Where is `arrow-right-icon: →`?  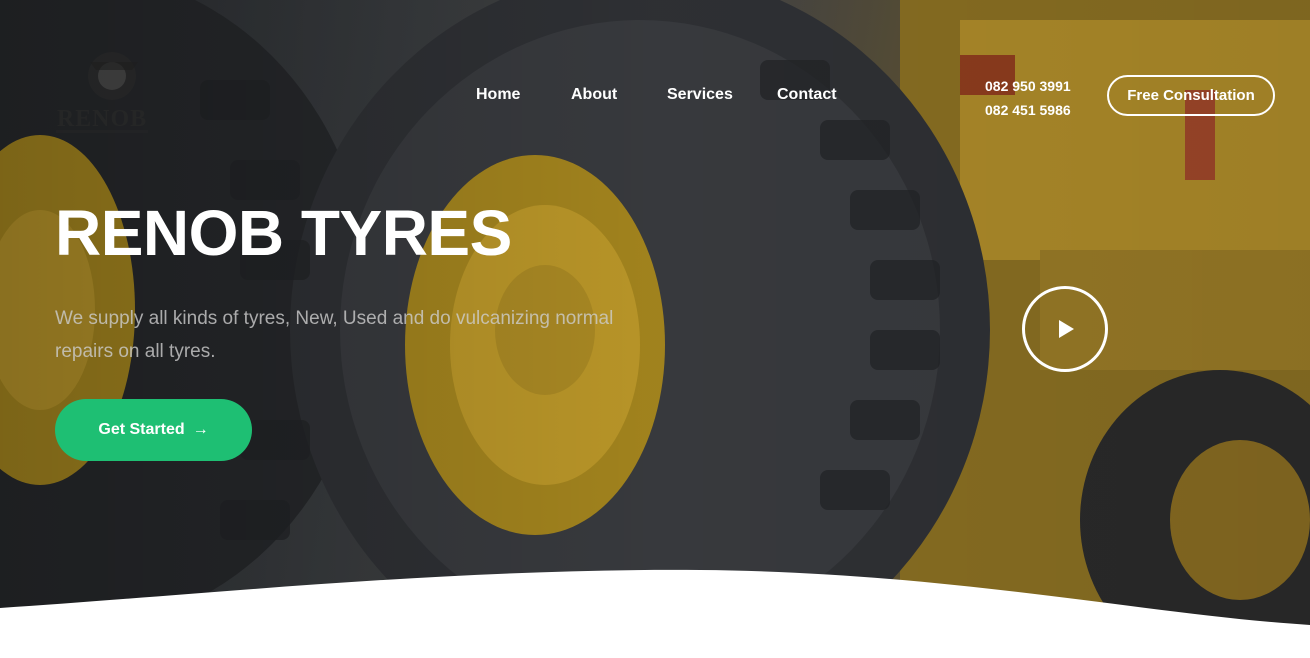
arrow-right-icon: → is located at coordinates (200, 429).